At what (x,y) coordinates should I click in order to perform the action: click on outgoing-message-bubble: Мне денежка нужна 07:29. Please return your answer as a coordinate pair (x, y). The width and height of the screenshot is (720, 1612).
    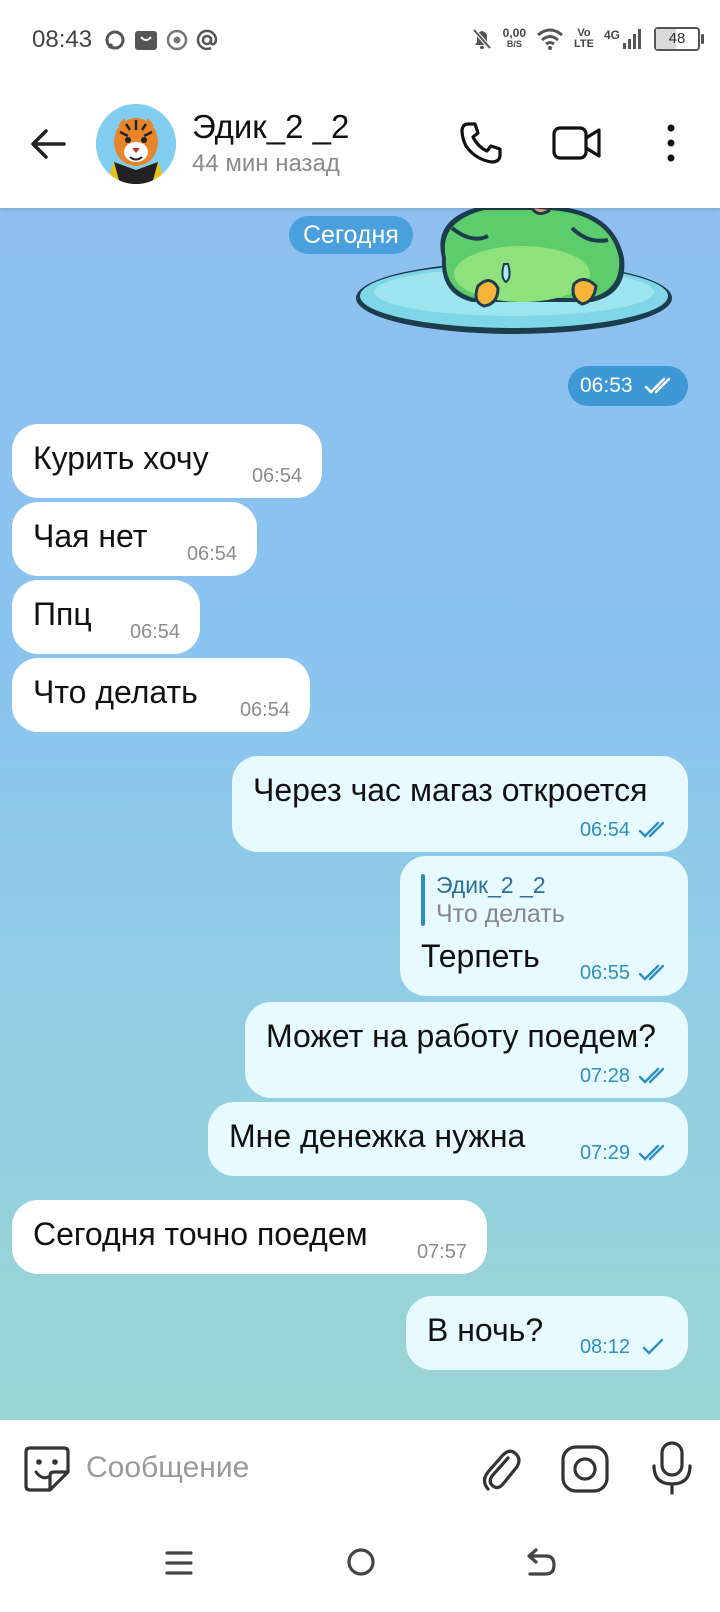
    Looking at the image, I should click on (448, 1139).